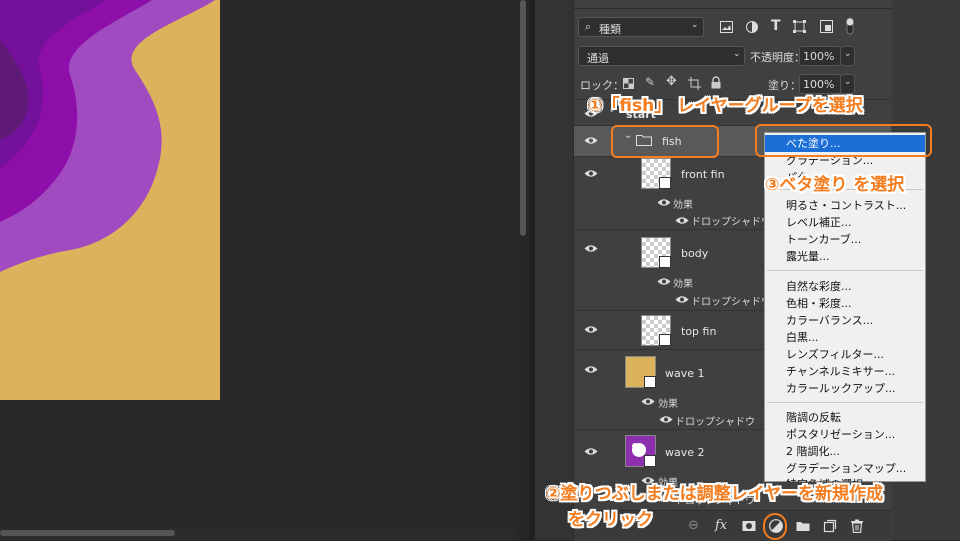 Image resolution: width=960 pixels, height=541 pixels. I want to click on layer-name: wave 2, so click(685, 452).